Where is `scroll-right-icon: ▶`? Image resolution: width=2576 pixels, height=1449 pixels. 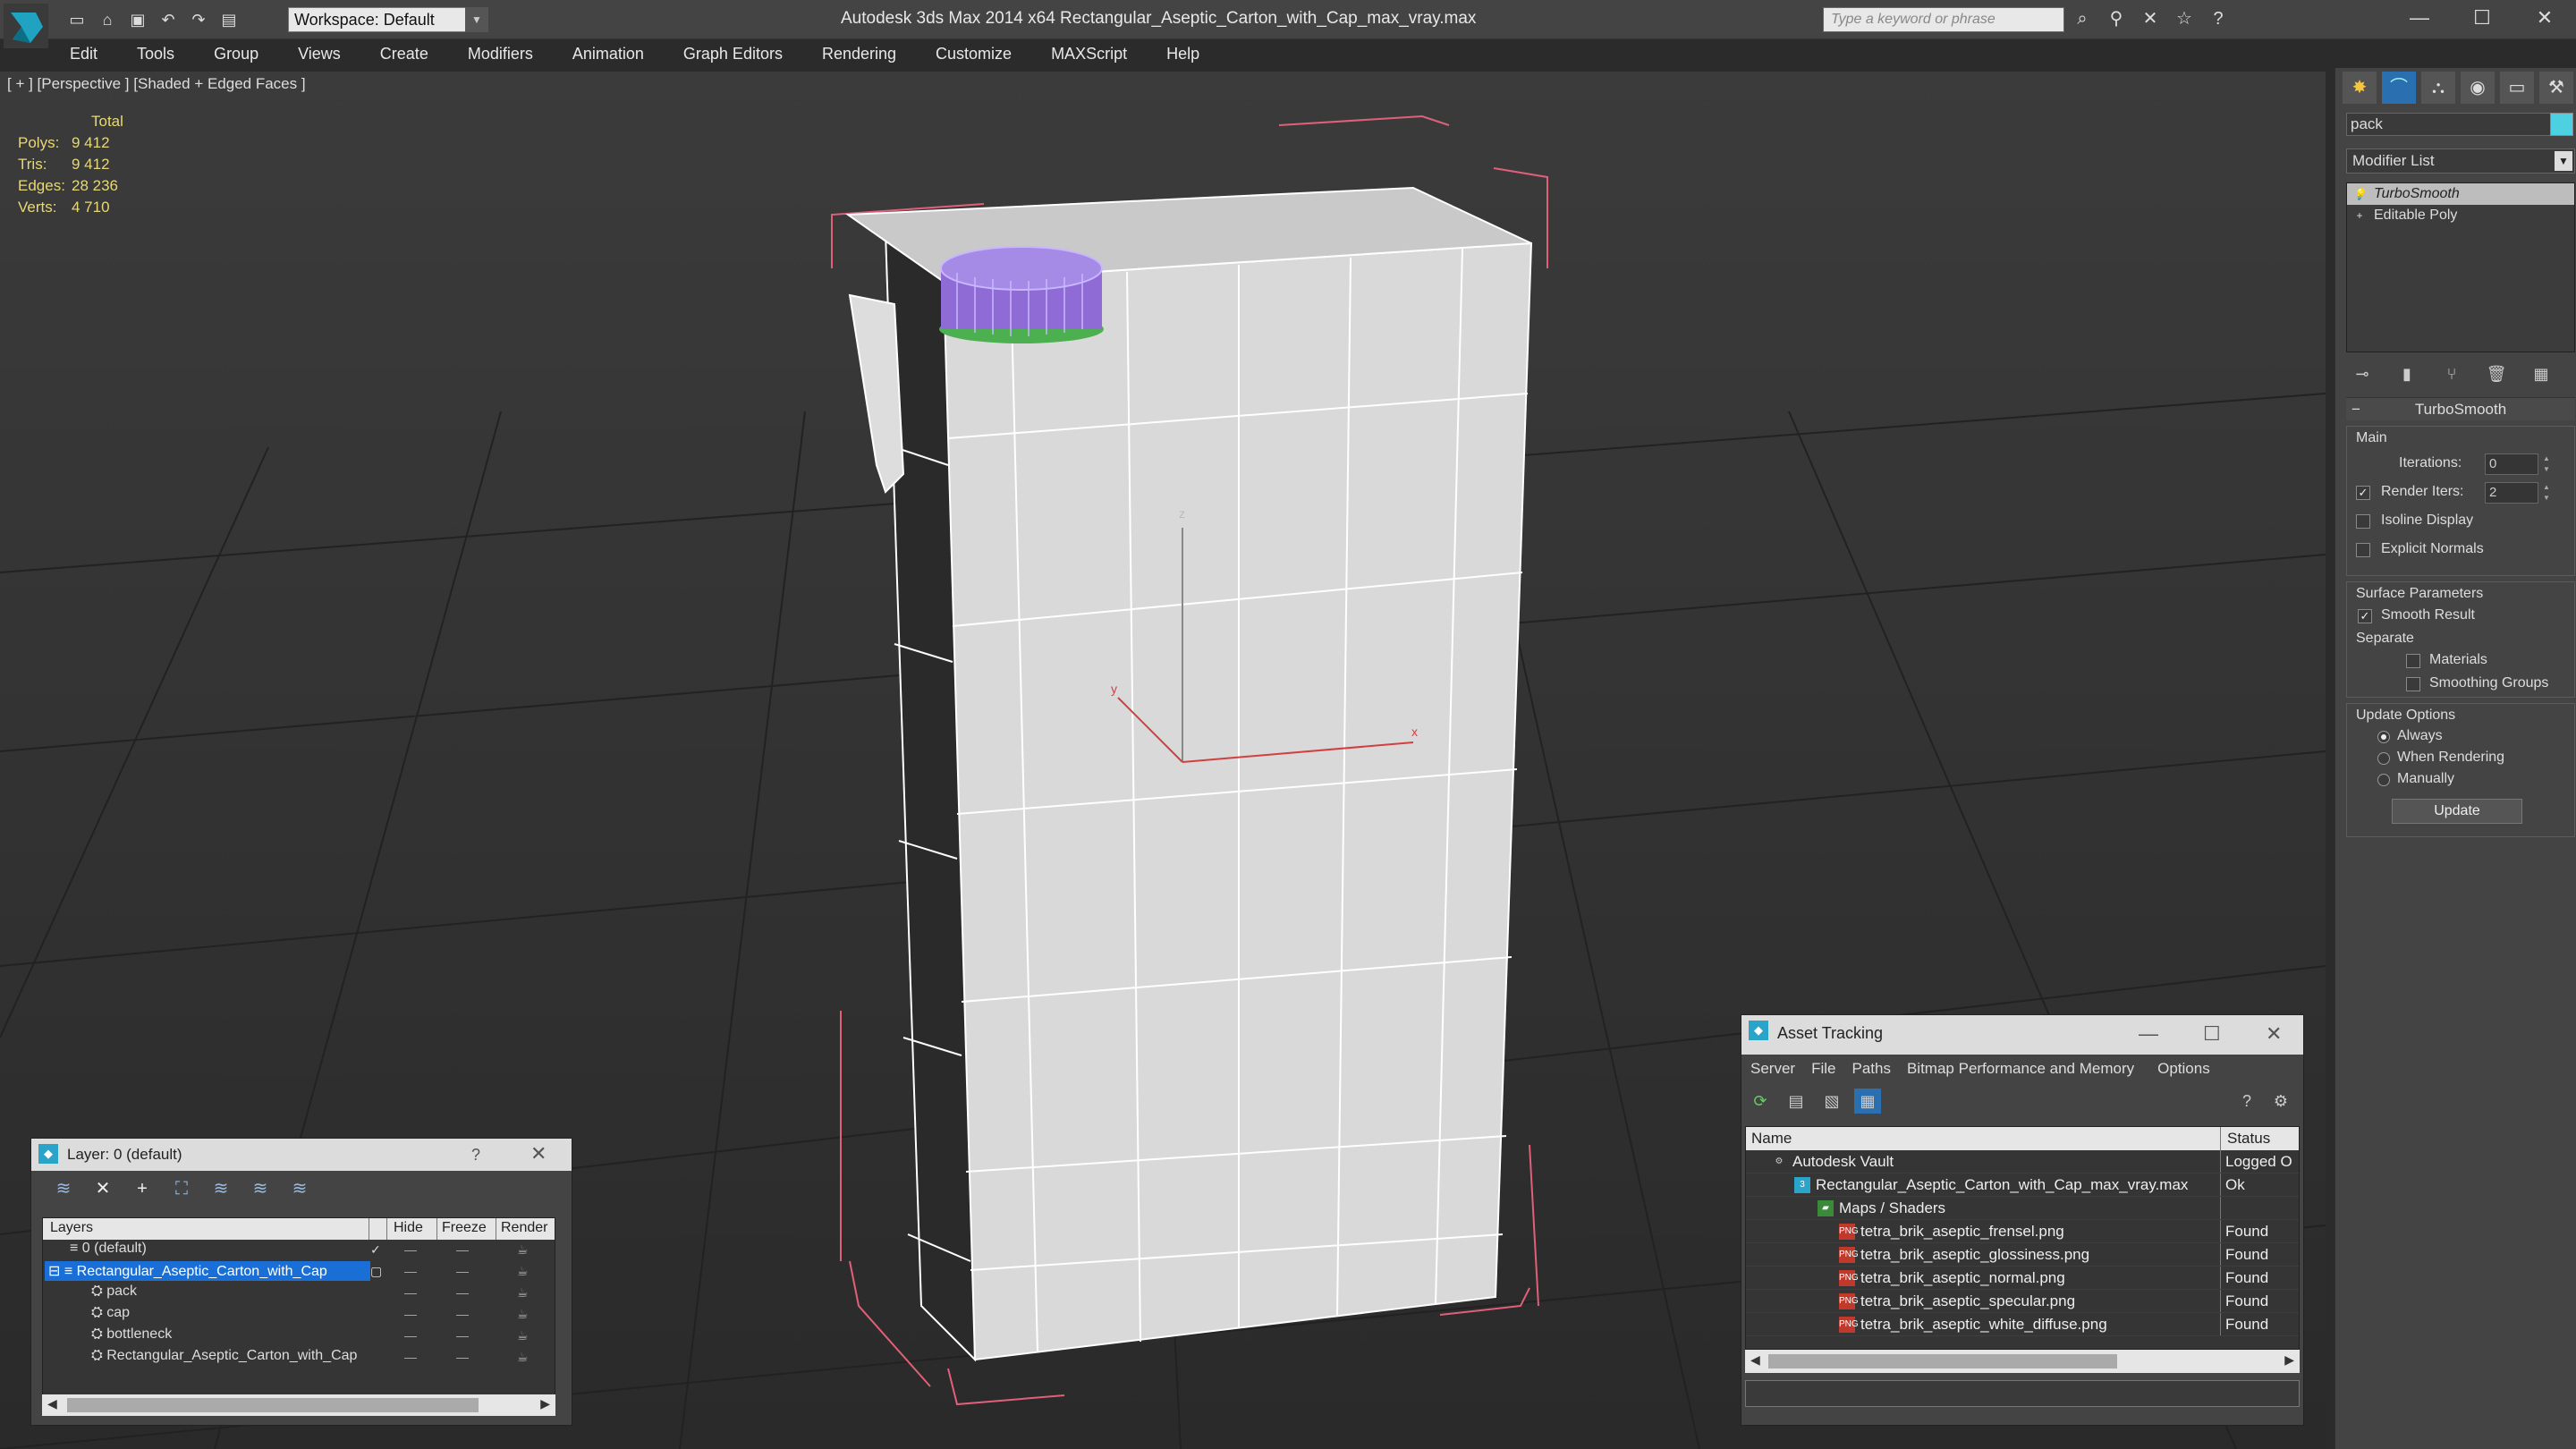
scroll-right-icon: ▶ is located at coordinates (2289, 1360).